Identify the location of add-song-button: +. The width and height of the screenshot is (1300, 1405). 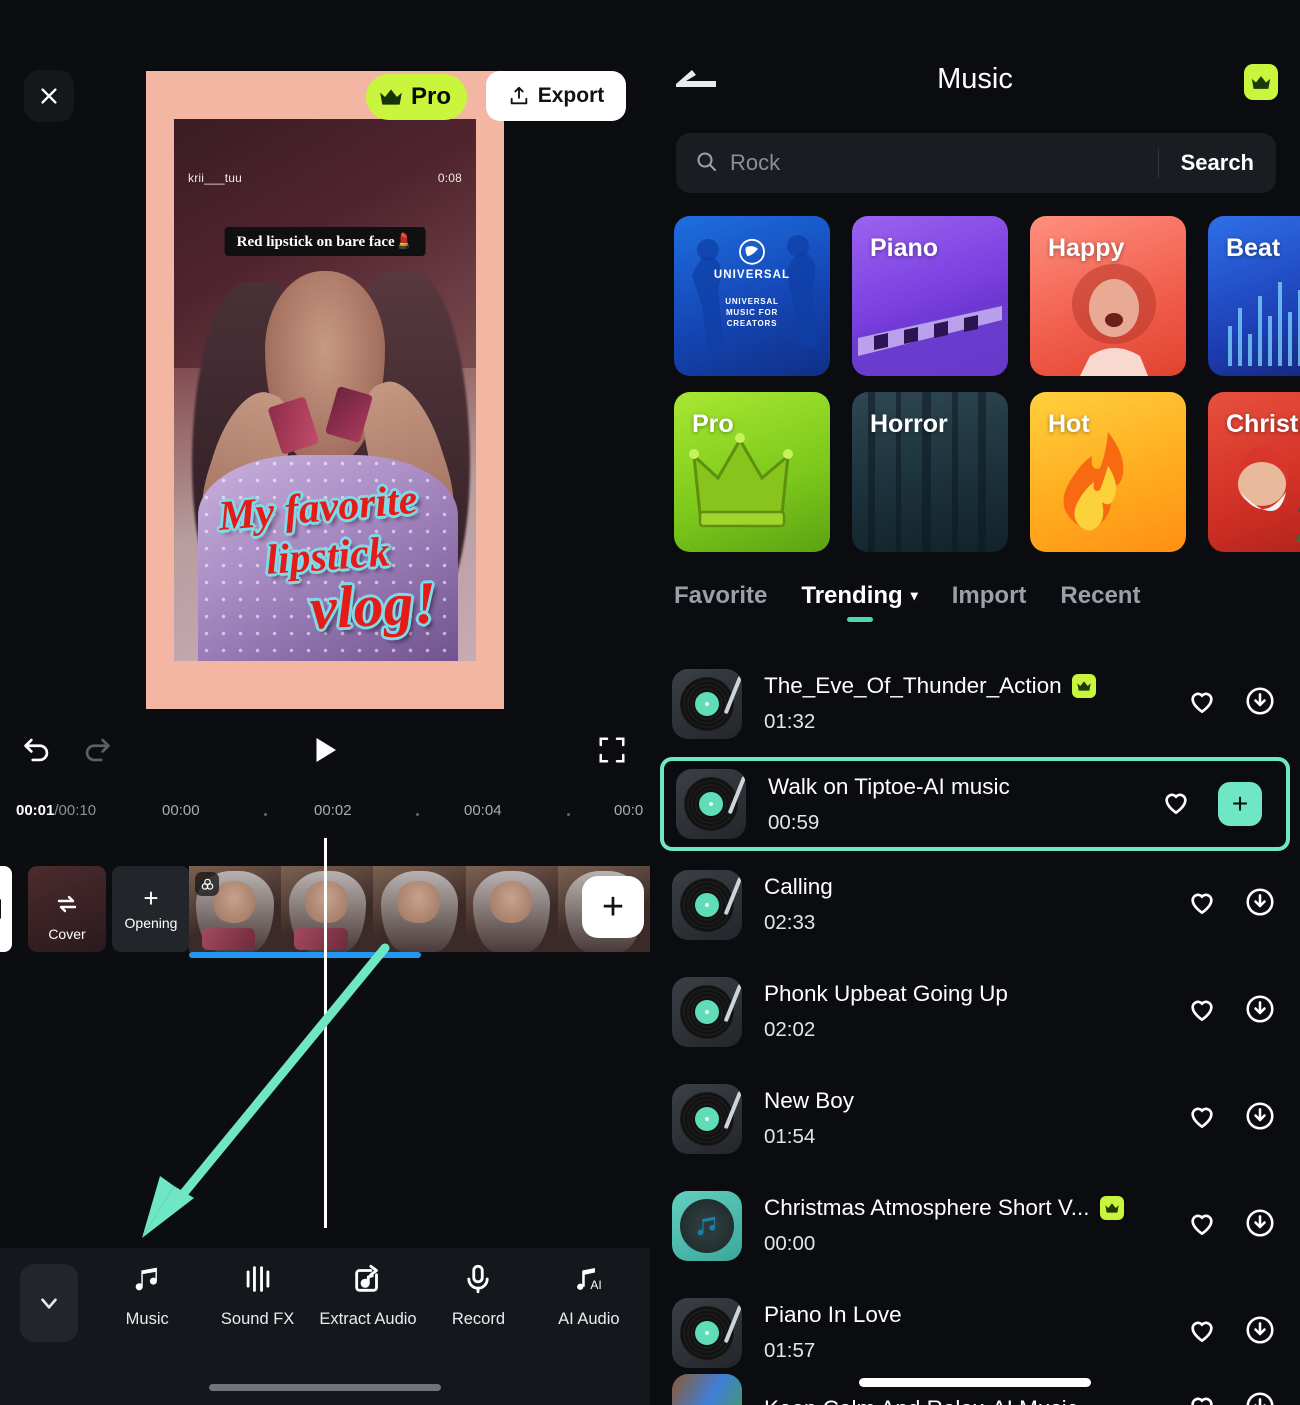
(1240, 804).